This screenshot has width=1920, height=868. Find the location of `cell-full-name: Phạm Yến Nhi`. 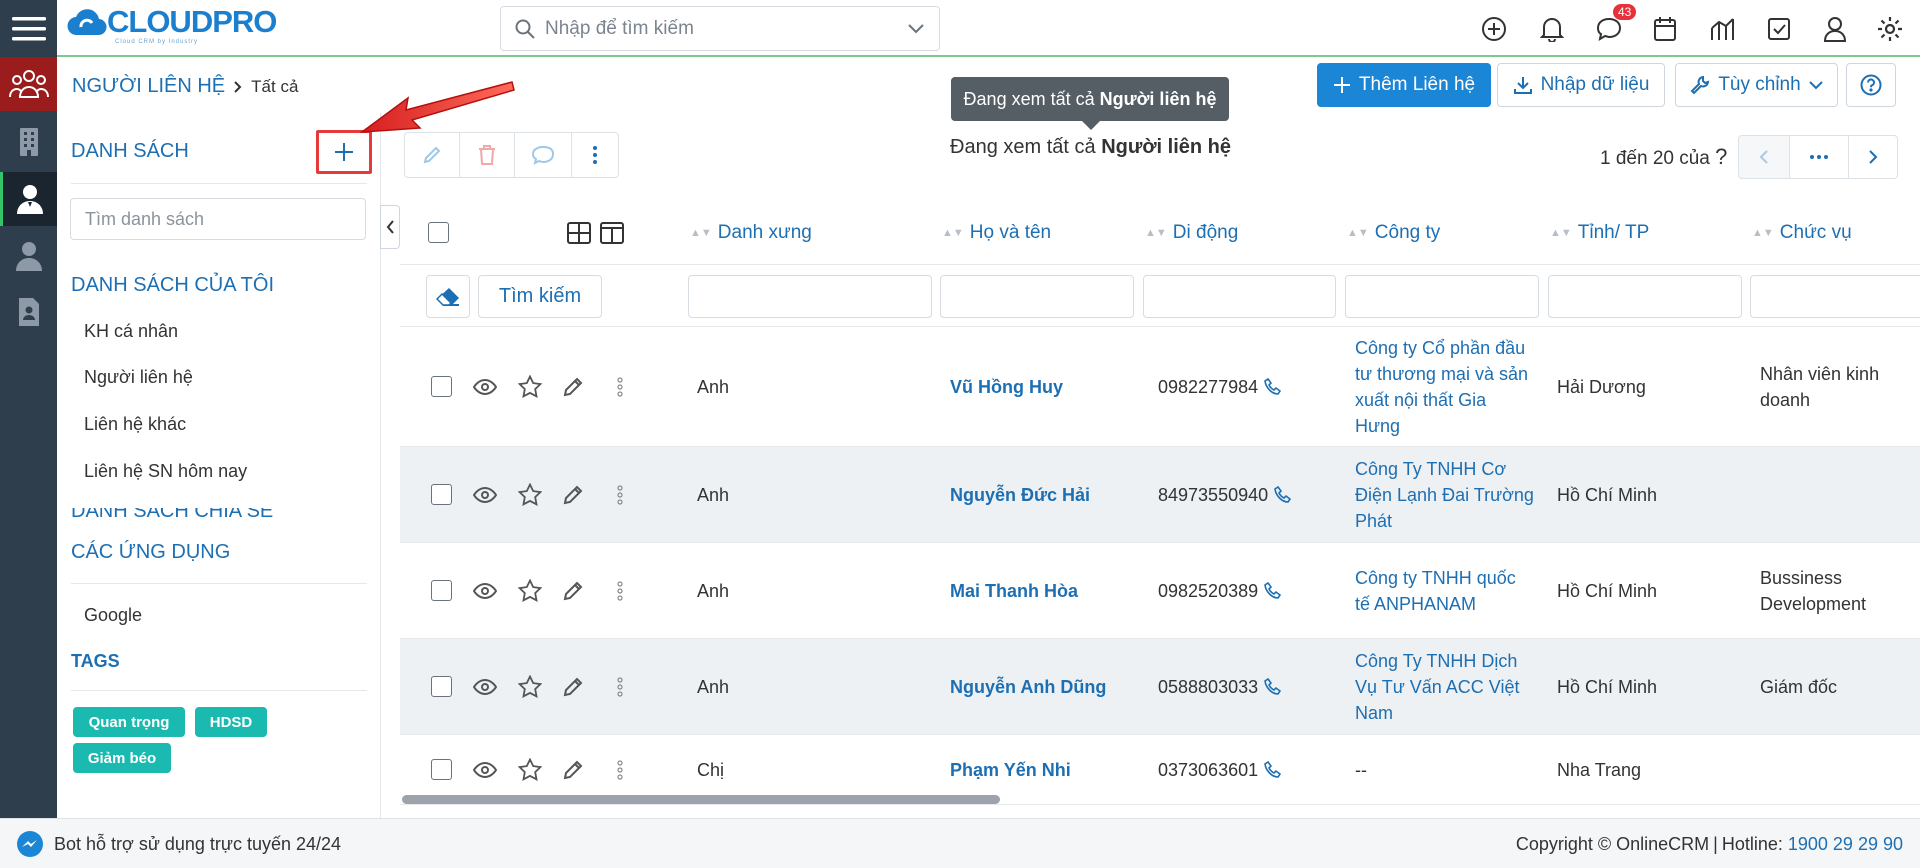

cell-full-name: Phạm Yến Nhi is located at coordinates (1010, 770).